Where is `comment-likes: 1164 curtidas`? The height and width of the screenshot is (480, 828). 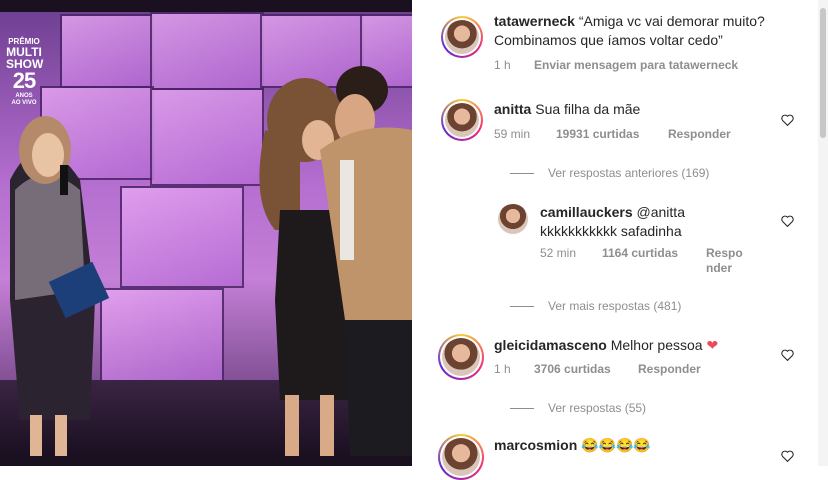 comment-likes: 1164 curtidas is located at coordinates (640, 253).